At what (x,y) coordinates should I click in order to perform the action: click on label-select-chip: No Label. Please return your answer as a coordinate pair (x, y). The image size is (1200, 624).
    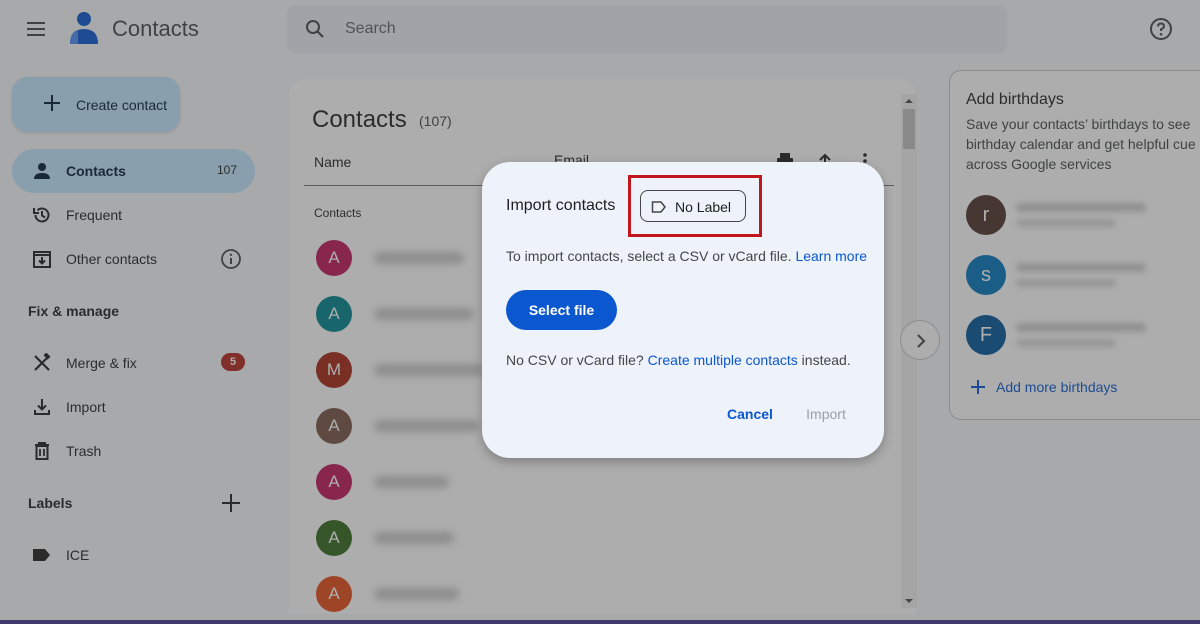
    Looking at the image, I should click on (693, 206).